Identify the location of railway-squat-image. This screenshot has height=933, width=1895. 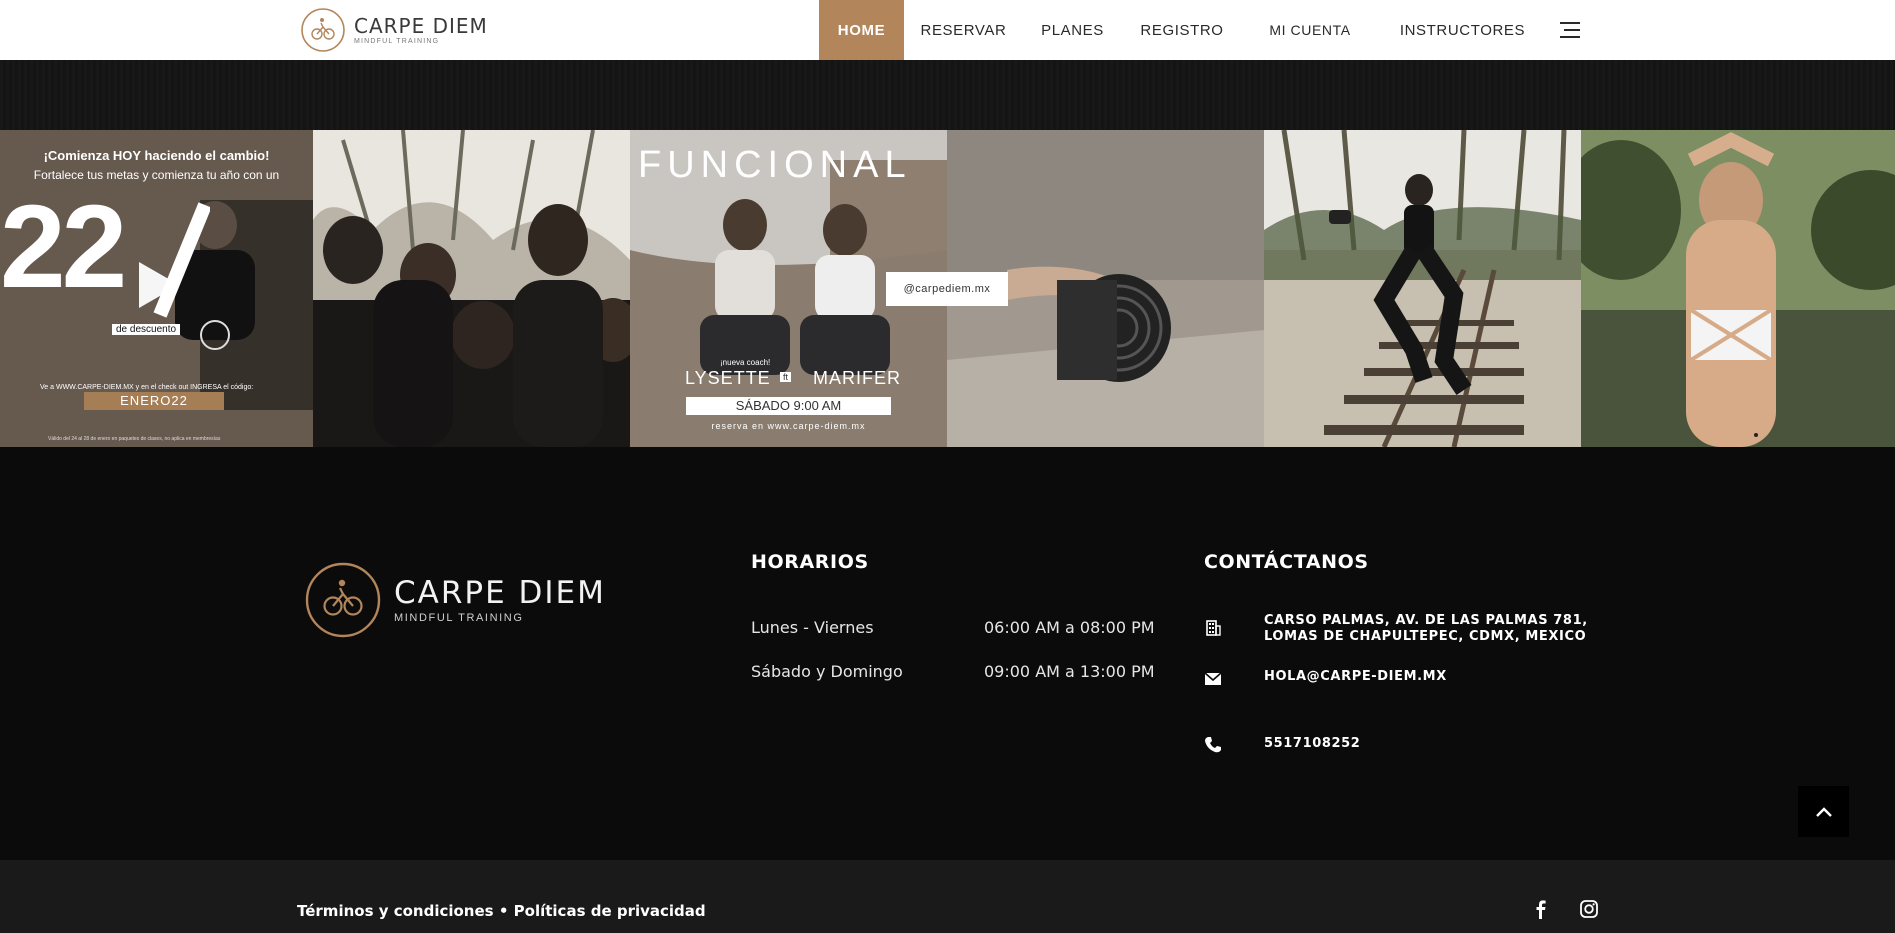
(1422, 288).